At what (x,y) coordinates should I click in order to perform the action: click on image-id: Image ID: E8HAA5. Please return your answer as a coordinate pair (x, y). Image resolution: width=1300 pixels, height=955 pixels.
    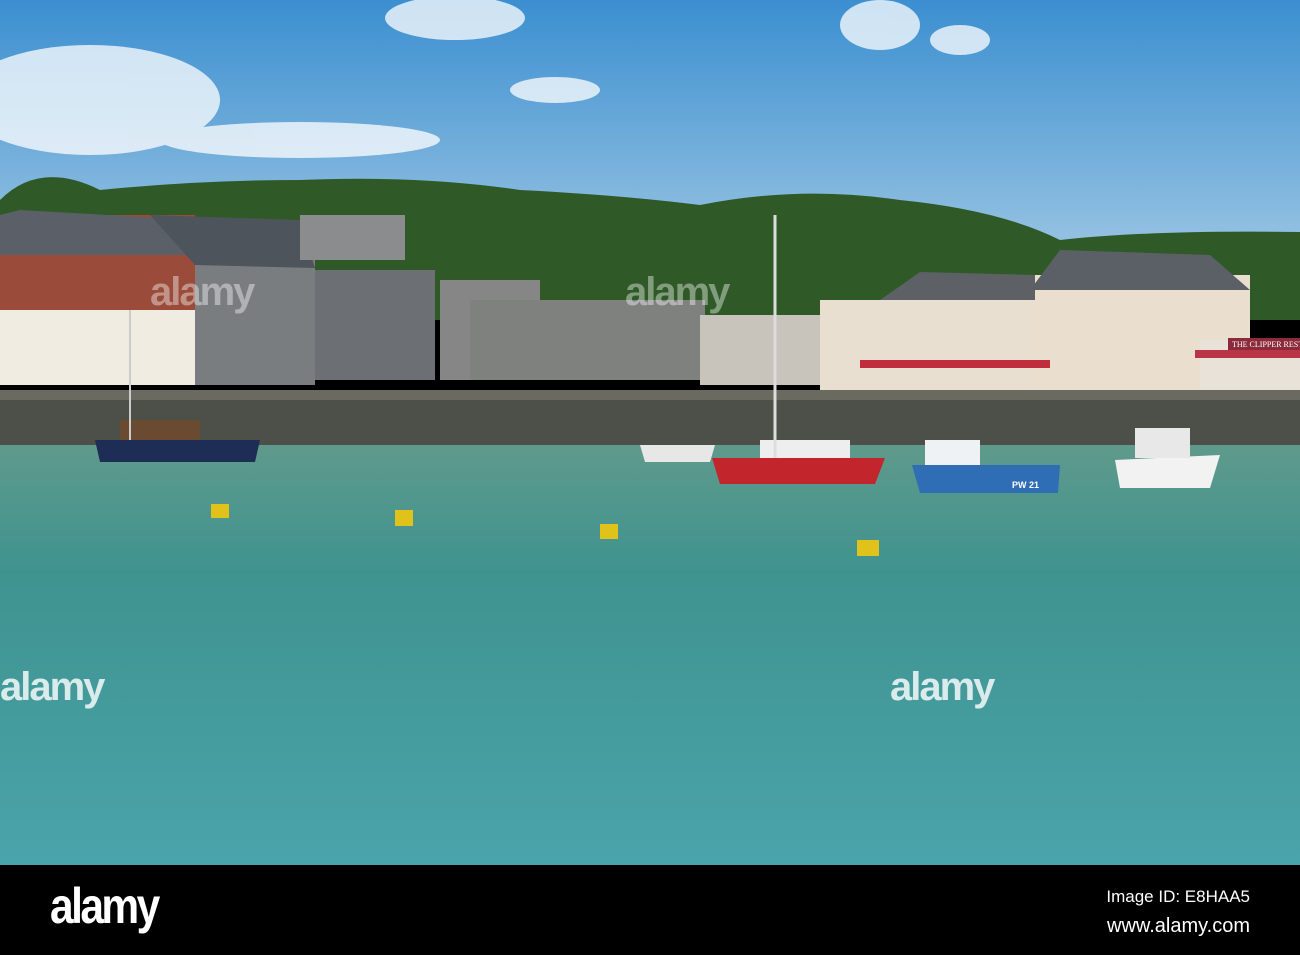
    Looking at the image, I should click on (1178, 896).